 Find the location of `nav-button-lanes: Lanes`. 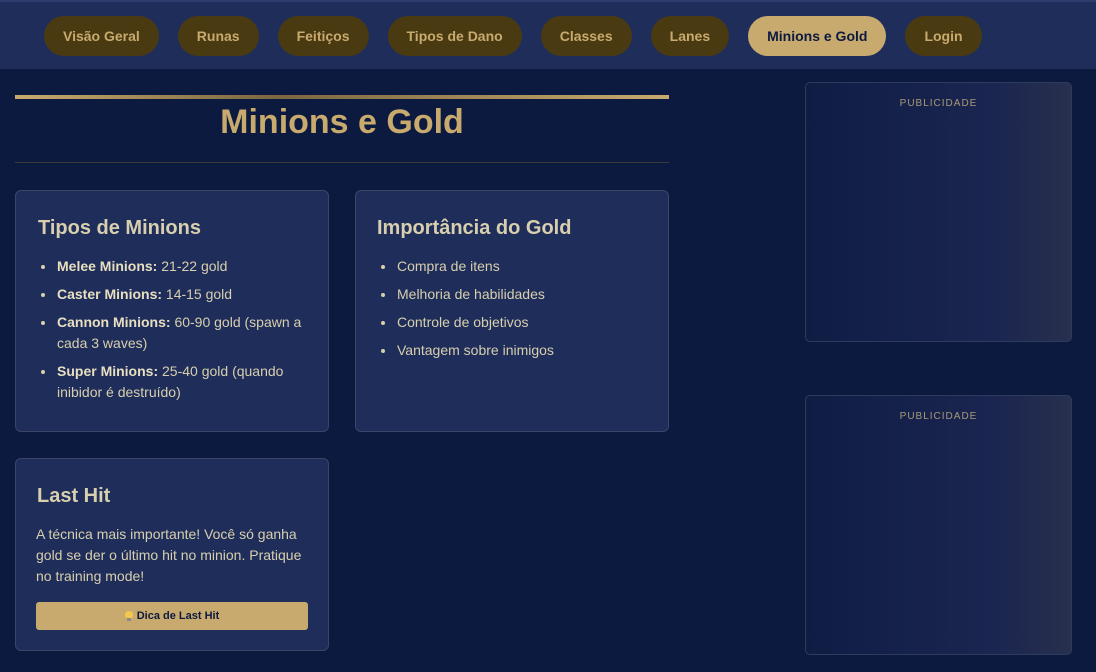

nav-button-lanes: Lanes is located at coordinates (690, 36).